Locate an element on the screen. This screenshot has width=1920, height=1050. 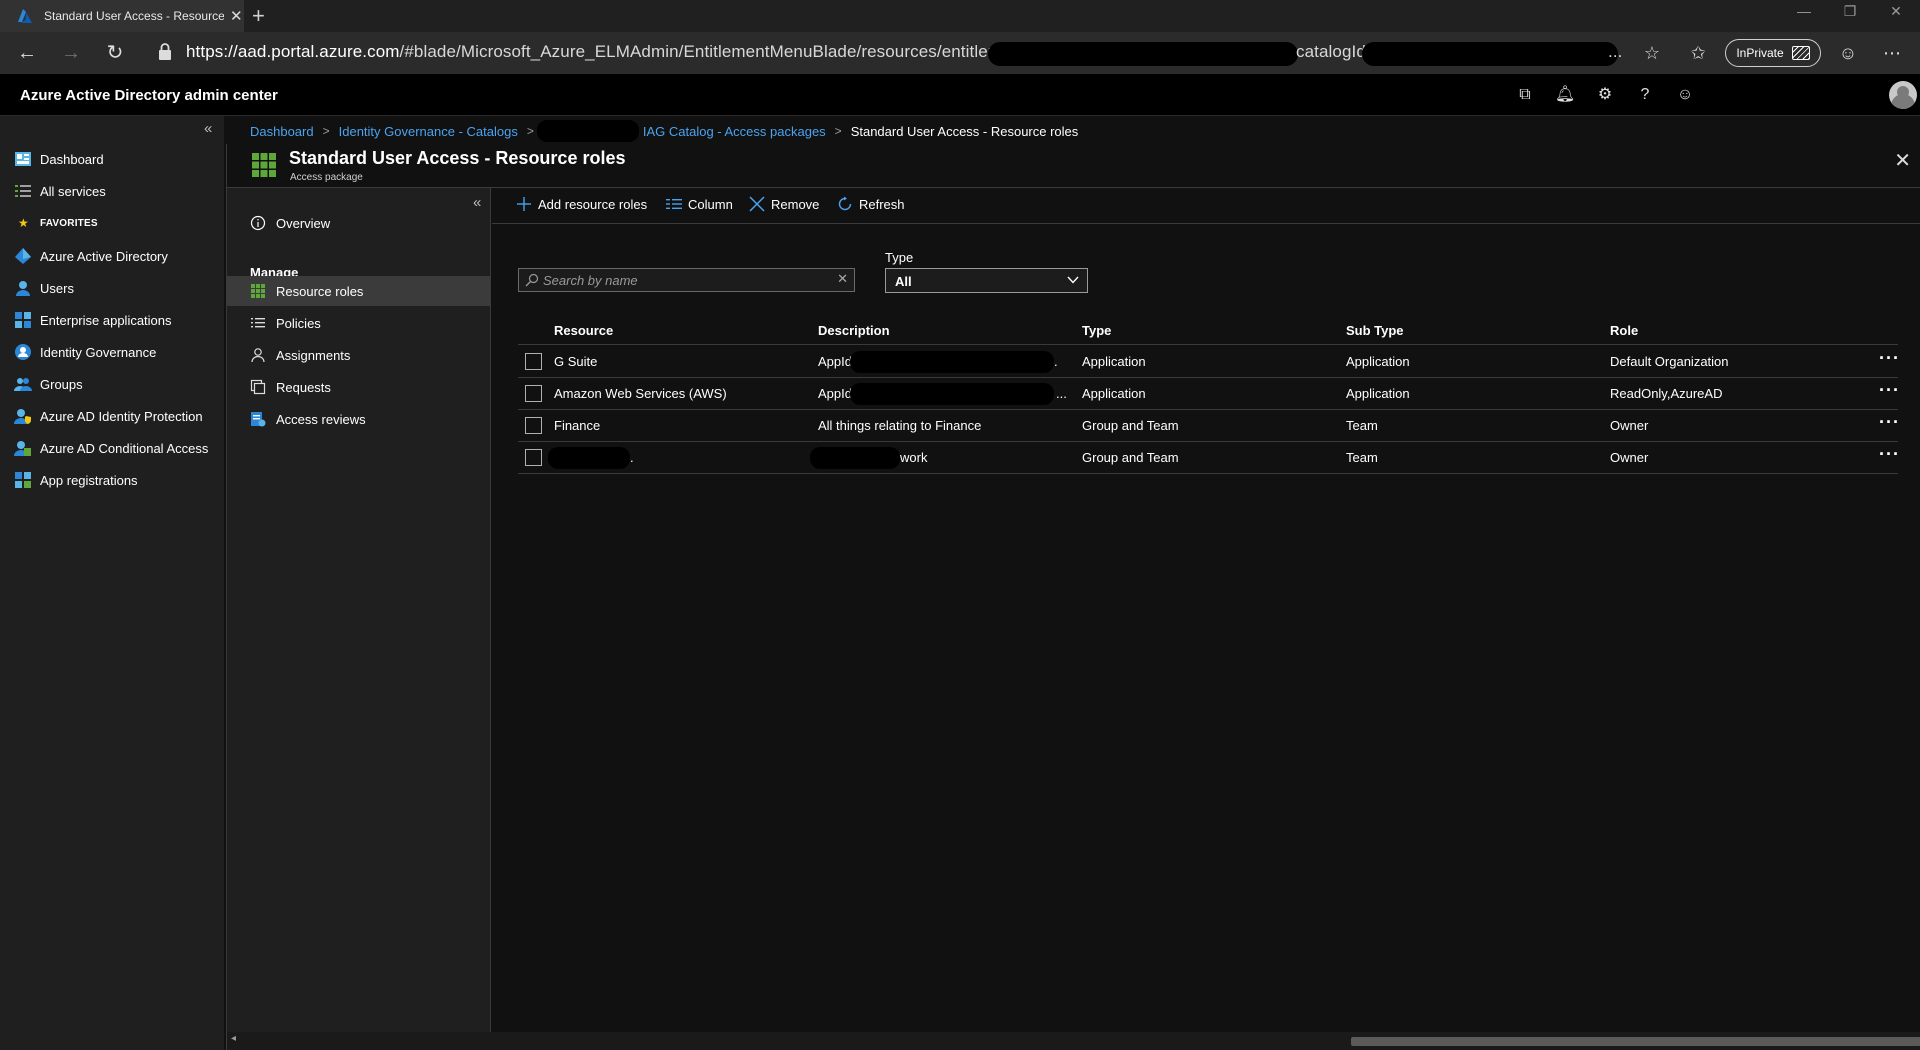
favorites-icon: ✩ is located at coordinates (1698, 53).